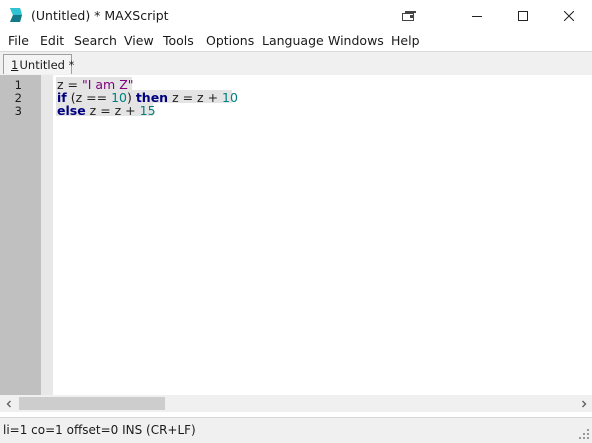 Image resolution: width=592 pixels, height=443 pixels. I want to click on minimize-icon, so click(477, 16).